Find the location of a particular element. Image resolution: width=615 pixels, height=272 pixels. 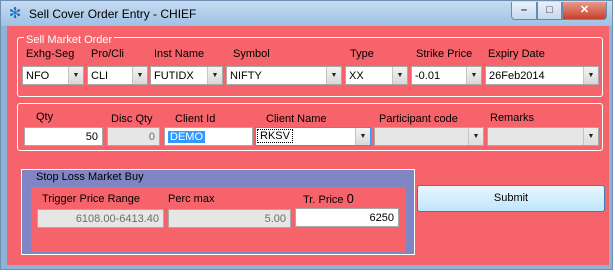

group-legend: Sell Market Order is located at coordinates (69, 40).